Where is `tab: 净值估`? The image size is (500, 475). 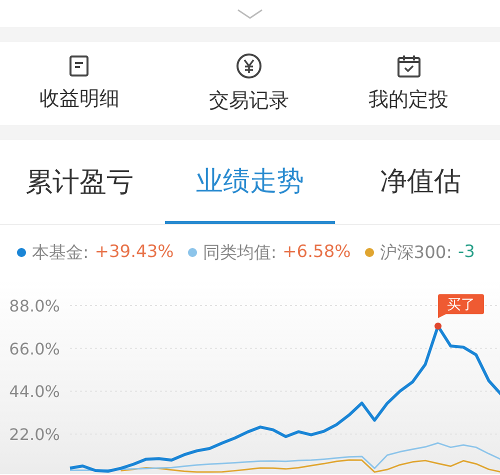
tab: 净值估 is located at coordinates (420, 182).